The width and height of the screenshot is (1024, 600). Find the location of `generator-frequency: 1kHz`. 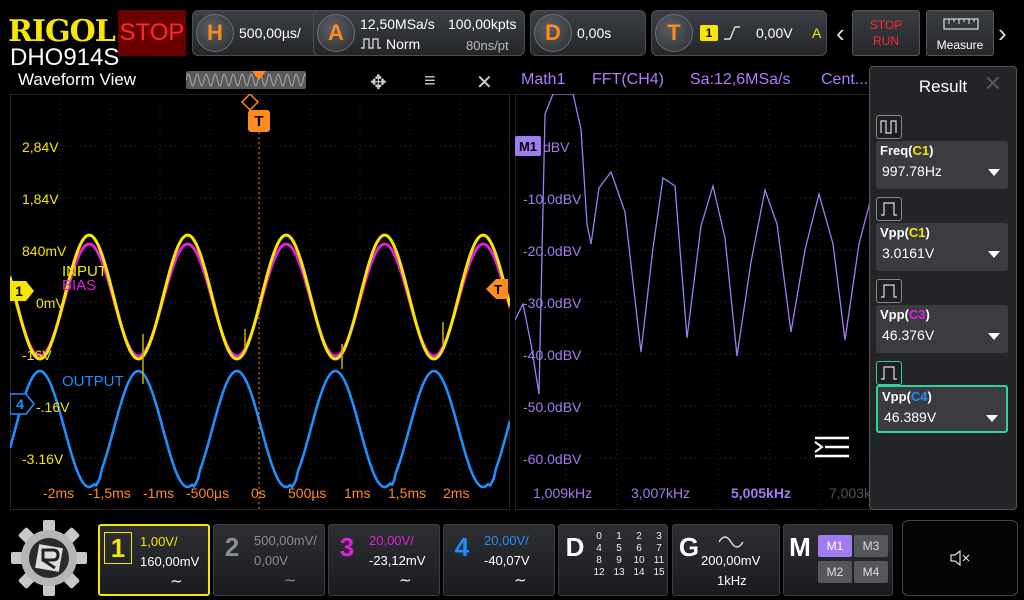

generator-frequency: 1kHz is located at coordinates (732, 580).